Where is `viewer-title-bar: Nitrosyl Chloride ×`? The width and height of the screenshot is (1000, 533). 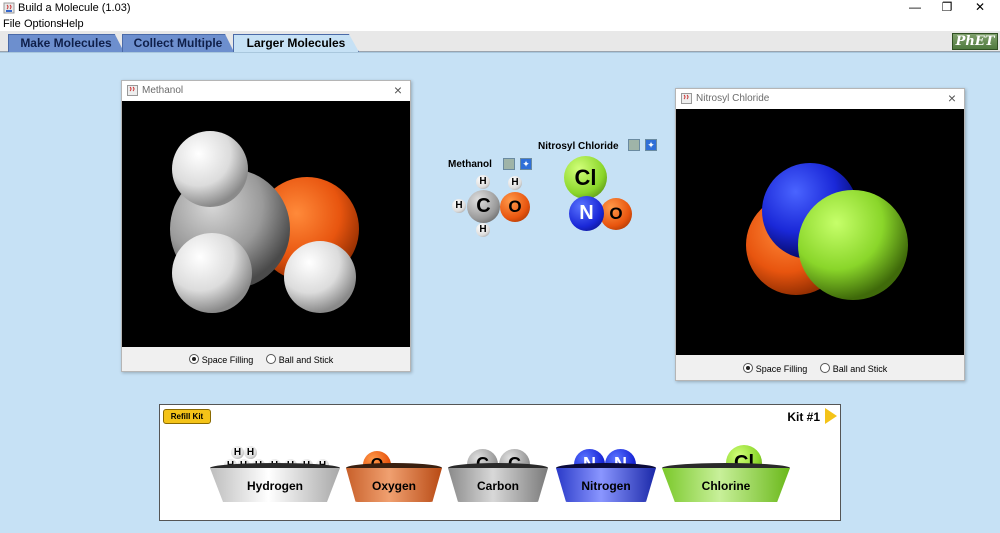
viewer-title-bar: Nitrosyl Chloride × is located at coordinates (820, 99).